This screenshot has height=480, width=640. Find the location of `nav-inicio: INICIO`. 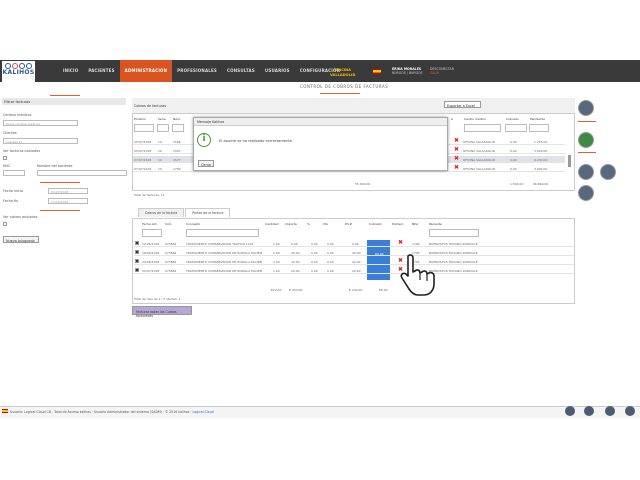

nav-inicio: INICIO is located at coordinates (70, 71).